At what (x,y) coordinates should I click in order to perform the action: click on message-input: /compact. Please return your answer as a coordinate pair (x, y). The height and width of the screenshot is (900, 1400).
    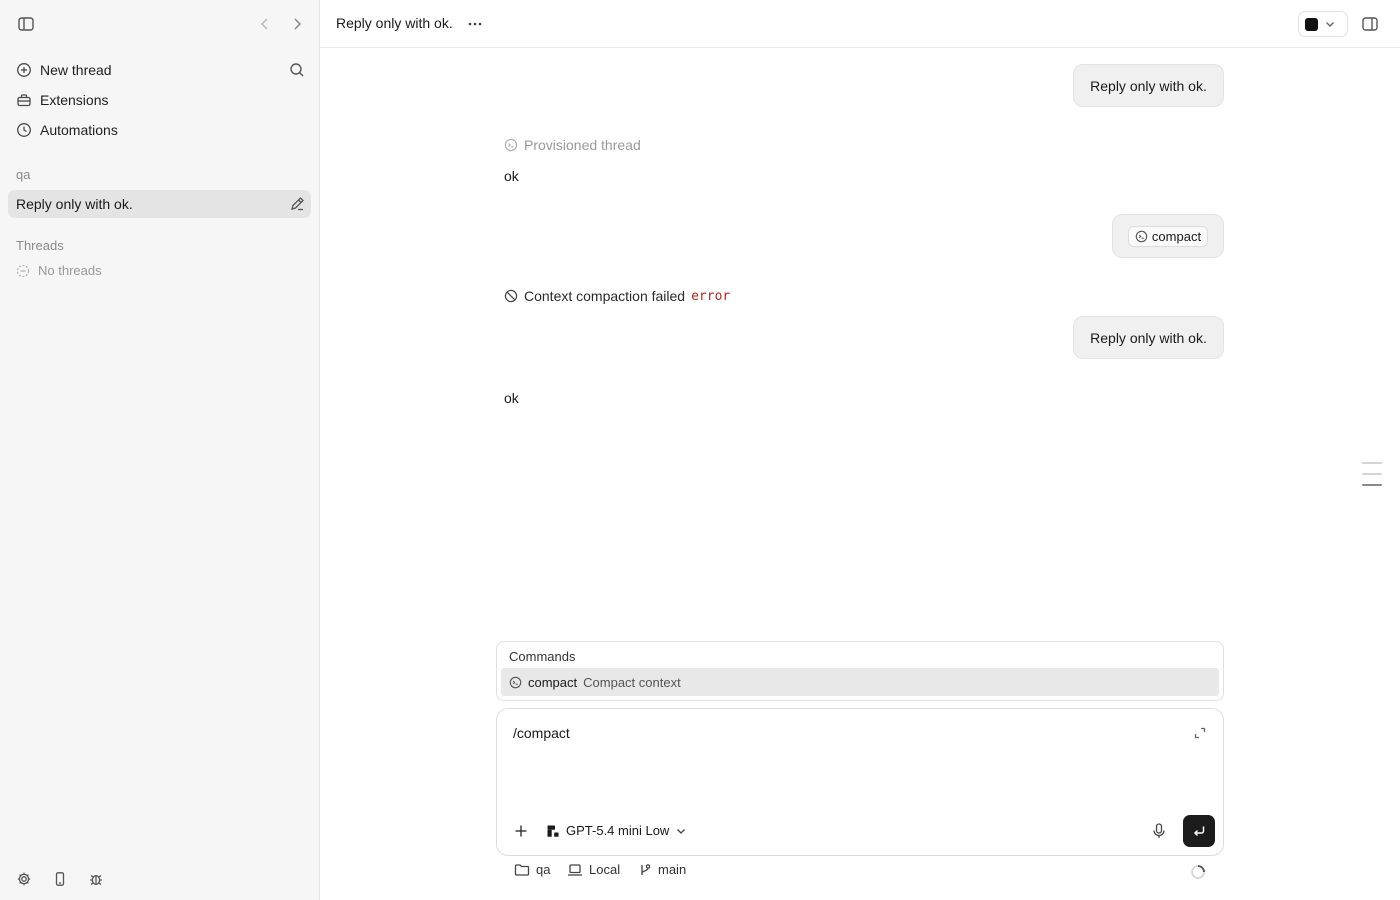
    Looking at the image, I should click on (541, 733).